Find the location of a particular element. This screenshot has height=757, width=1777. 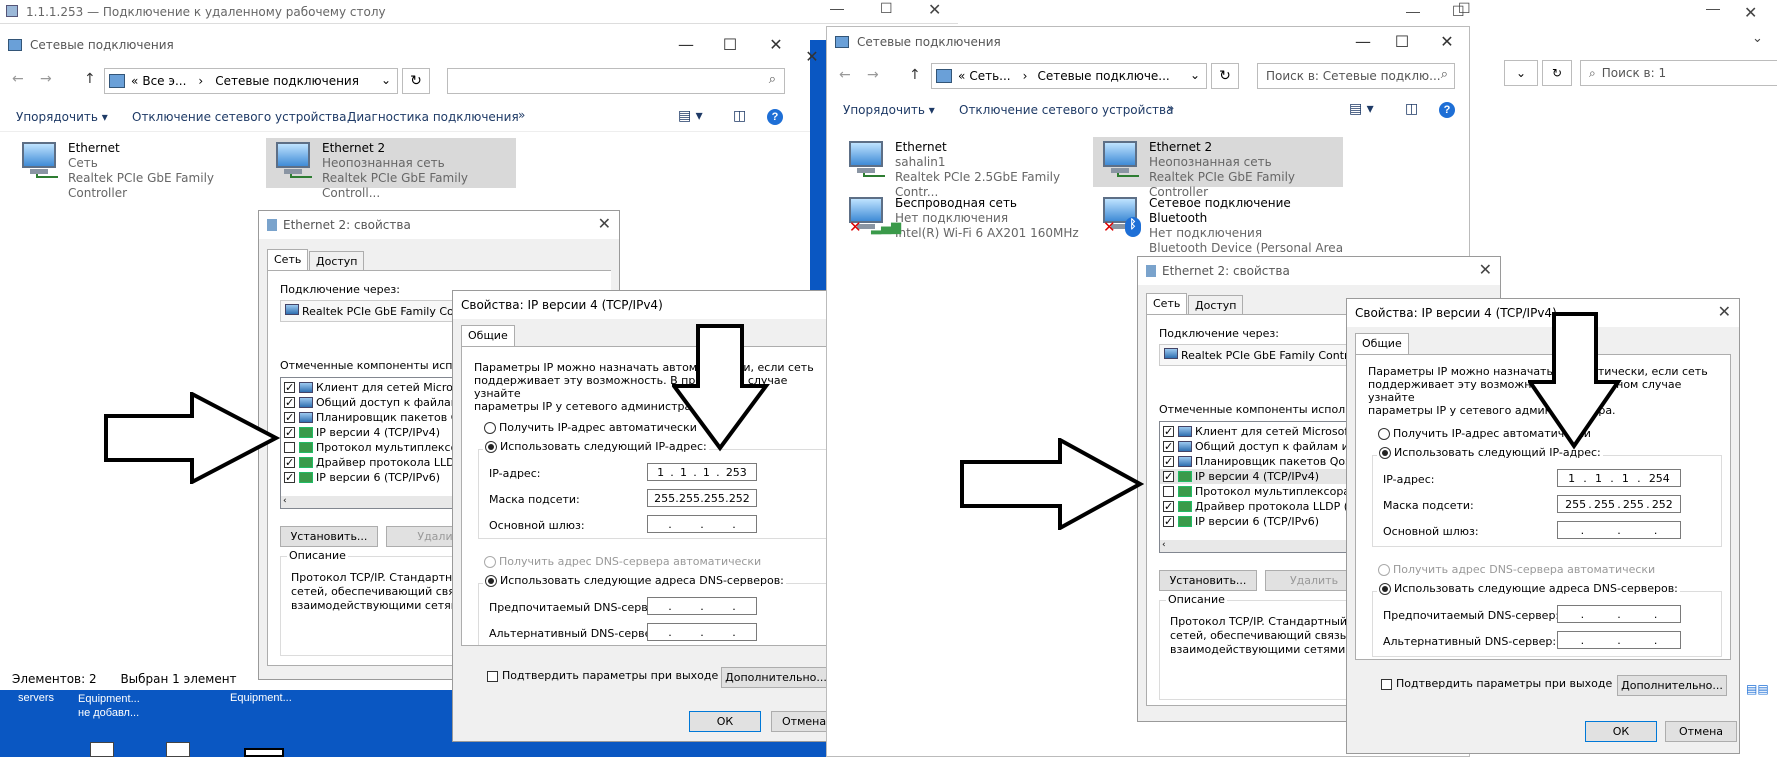

rdp-minimize-button: — is located at coordinates (837, 8).